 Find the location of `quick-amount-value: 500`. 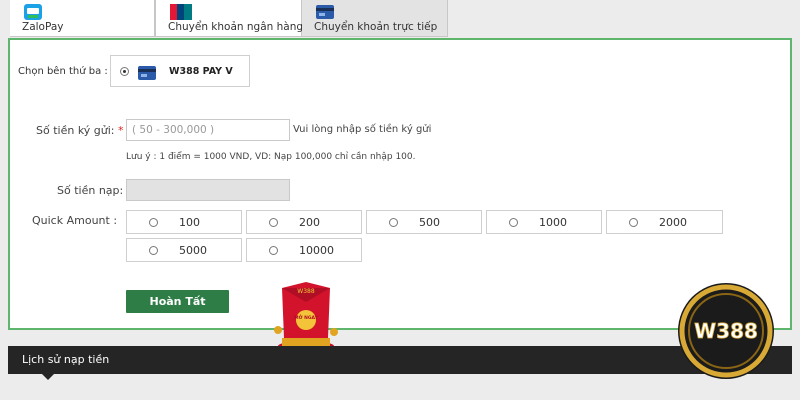

quick-amount-value: 500 is located at coordinates (429, 222).